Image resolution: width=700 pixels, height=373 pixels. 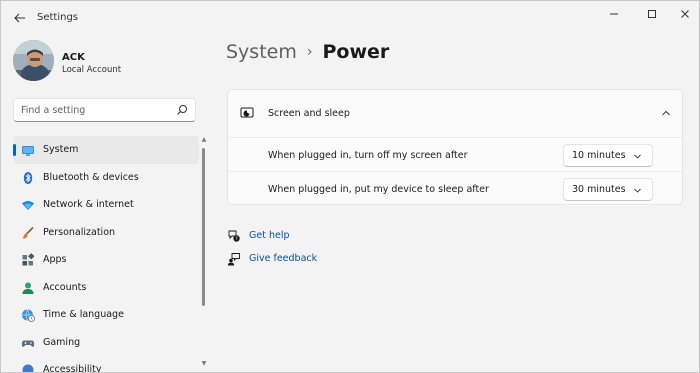 I want to click on apps-icon, so click(x=28, y=259).